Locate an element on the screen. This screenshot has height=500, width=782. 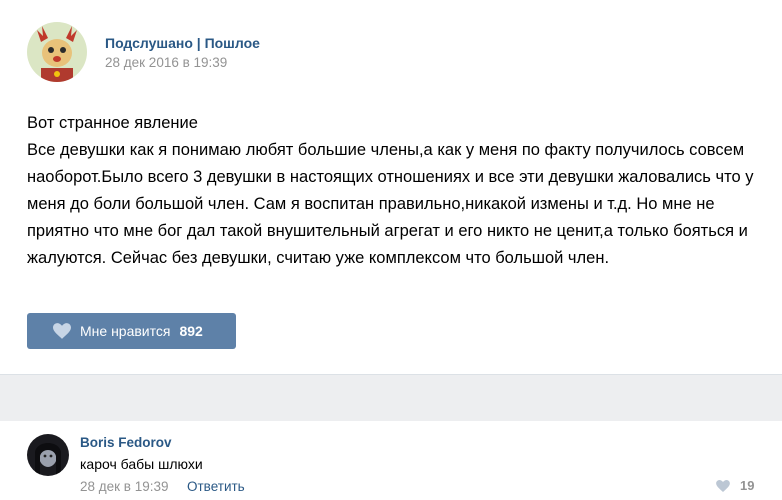
user-photo-icon is located at coordinates (48, 455).